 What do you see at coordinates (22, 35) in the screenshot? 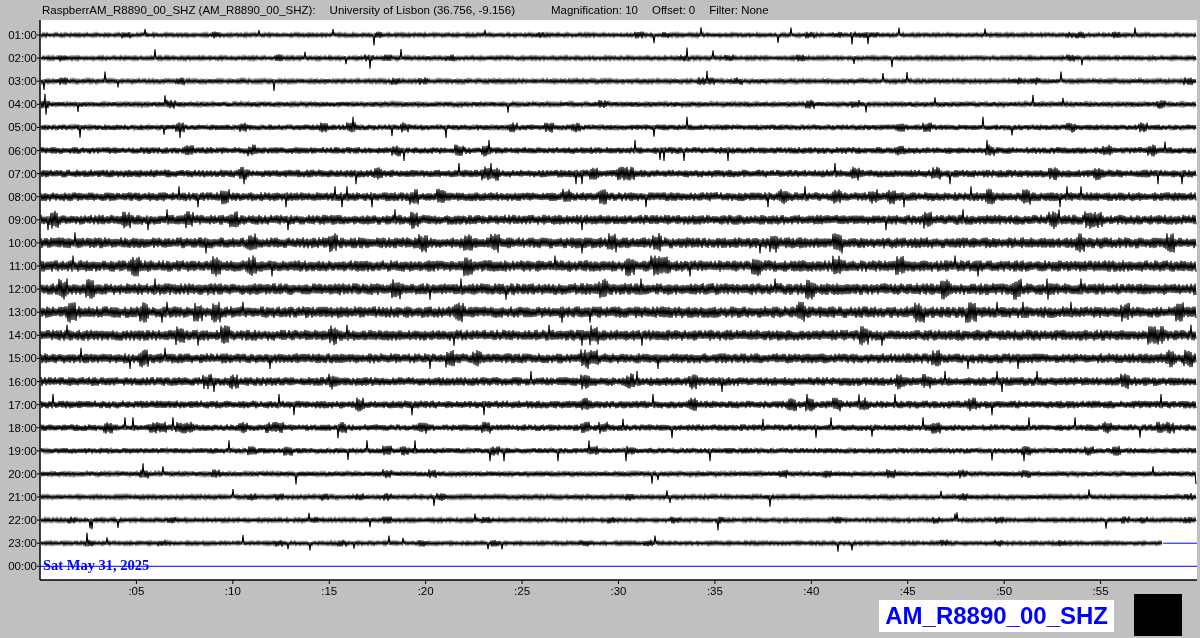
I see `hour-label: 01:00` at bounding box center [22, 35].